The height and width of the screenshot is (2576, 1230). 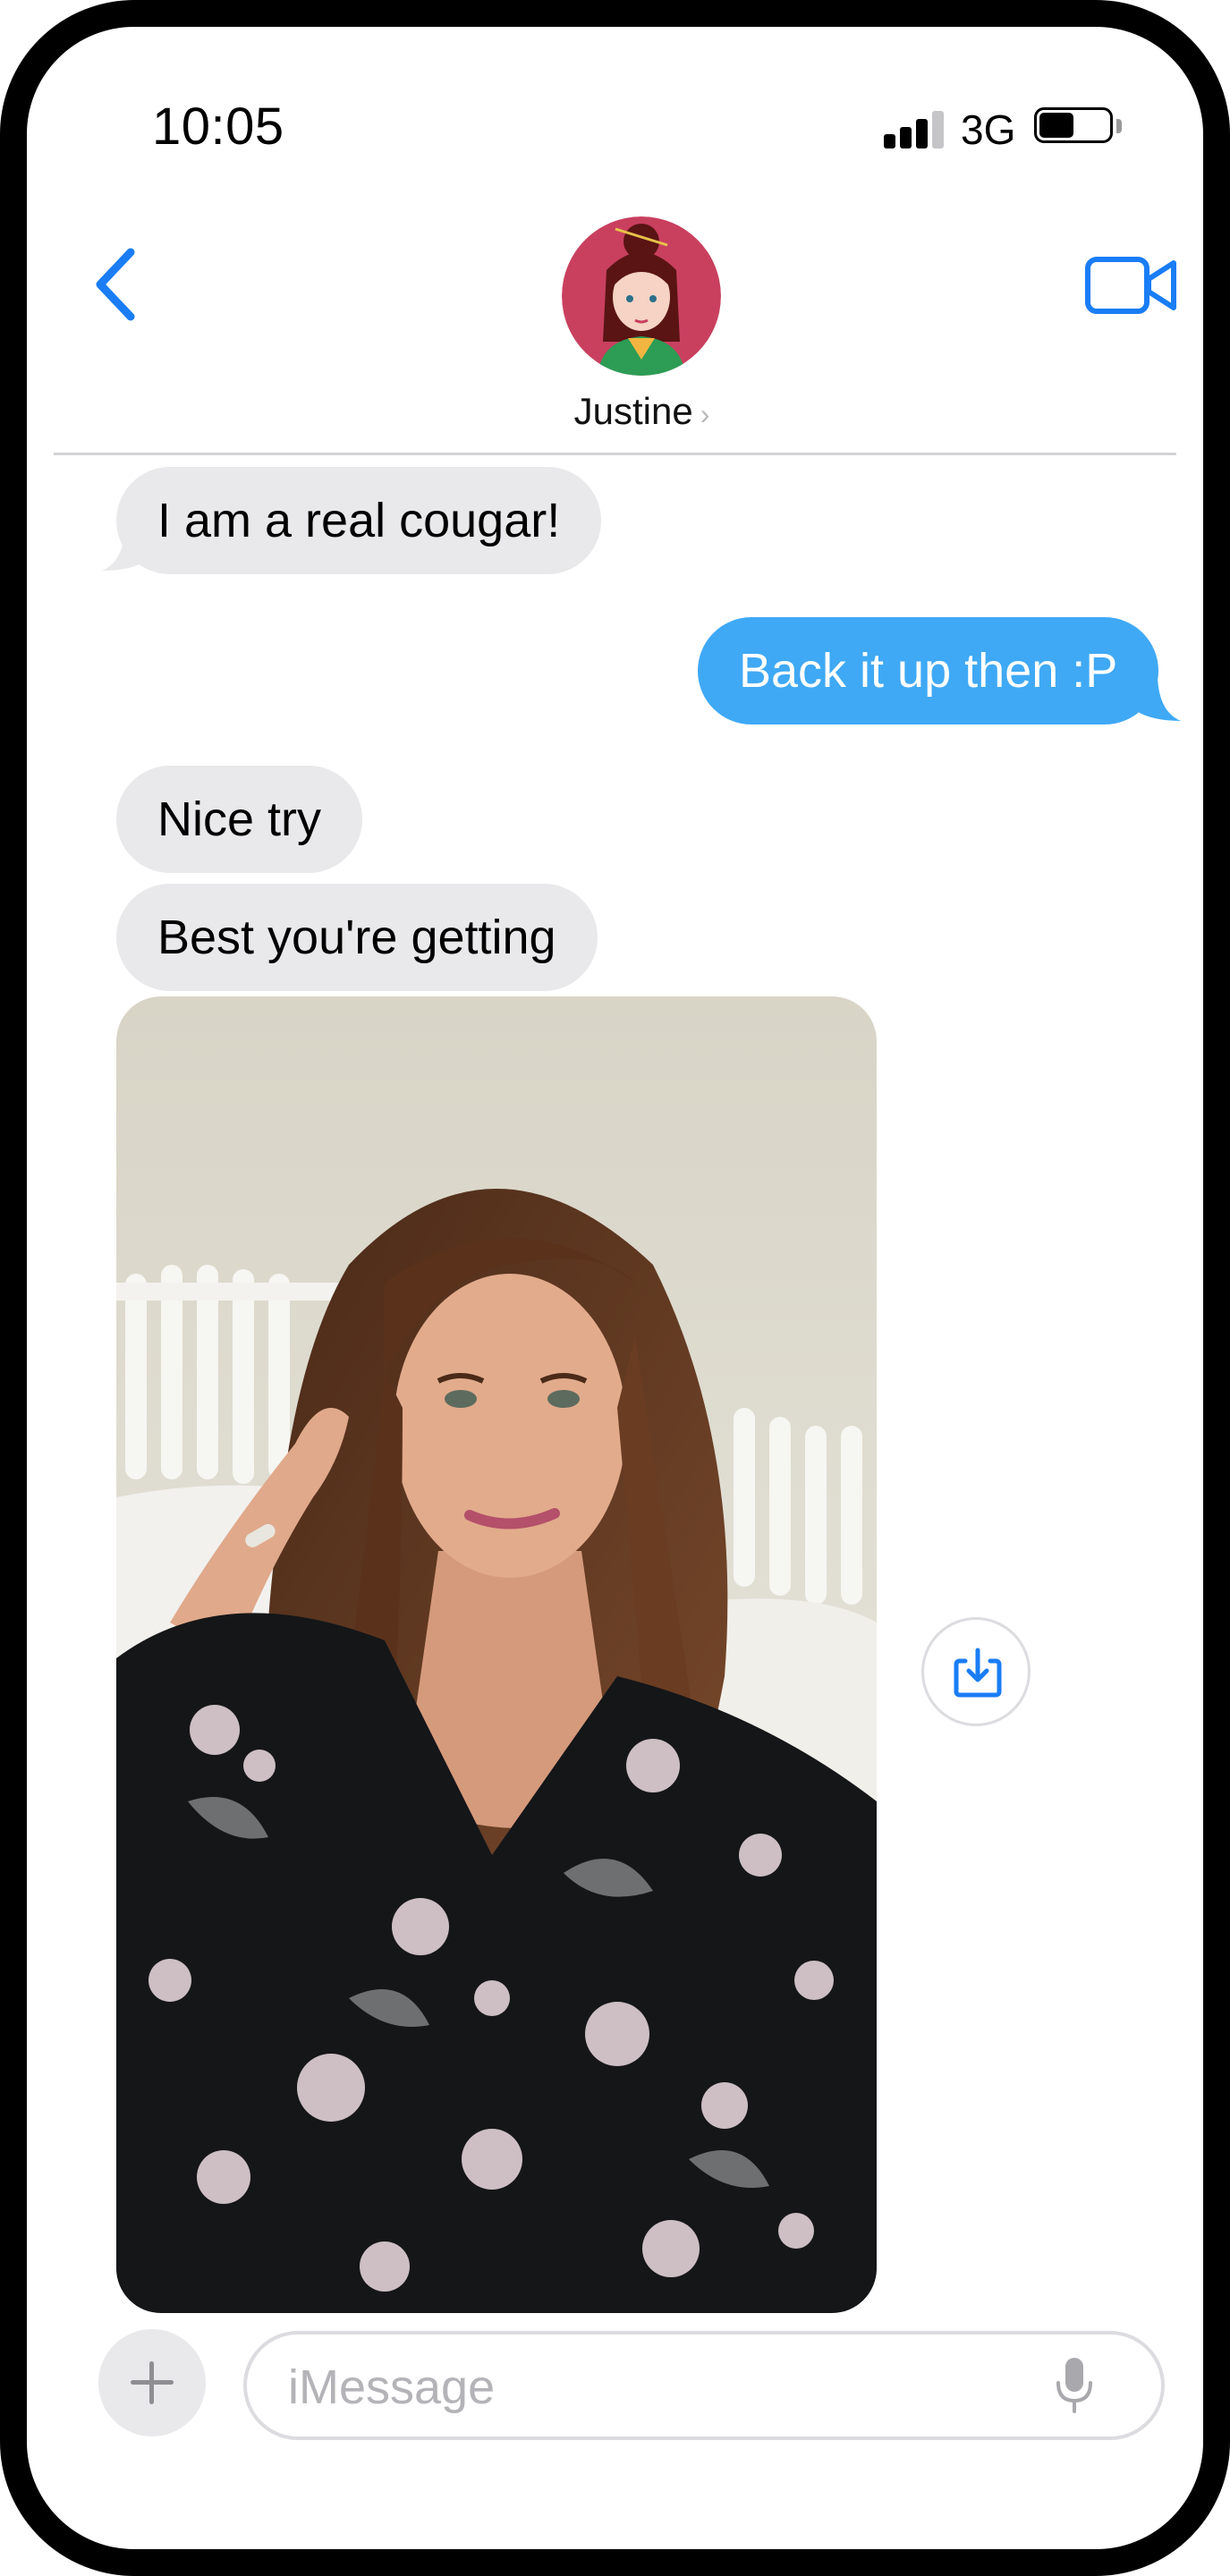 I want to click on video-camera-icon, so click(x=1130, y=285).